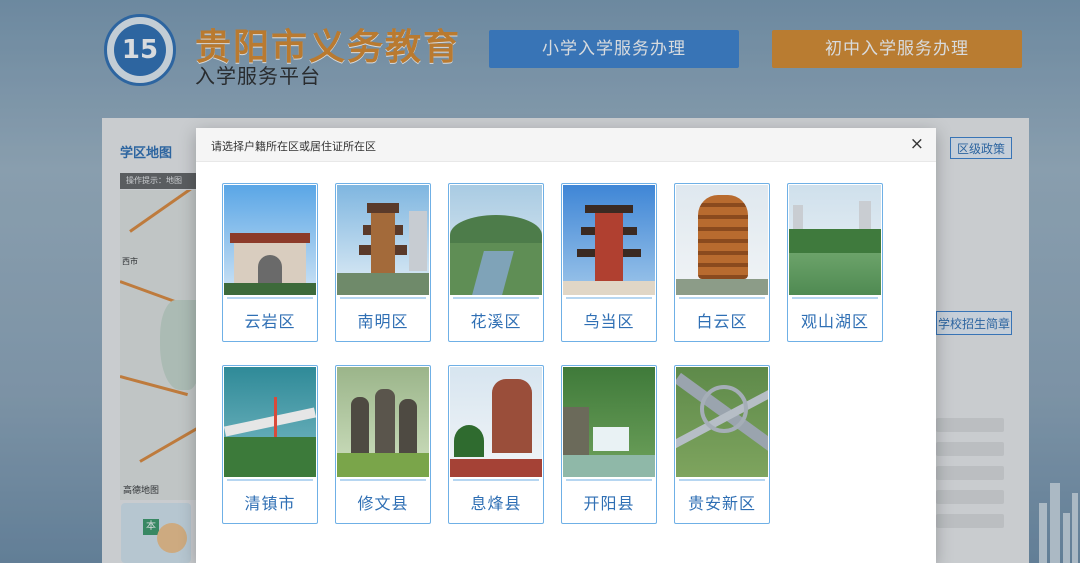  I want to click on district-name: 白云区, so click(722, 321).